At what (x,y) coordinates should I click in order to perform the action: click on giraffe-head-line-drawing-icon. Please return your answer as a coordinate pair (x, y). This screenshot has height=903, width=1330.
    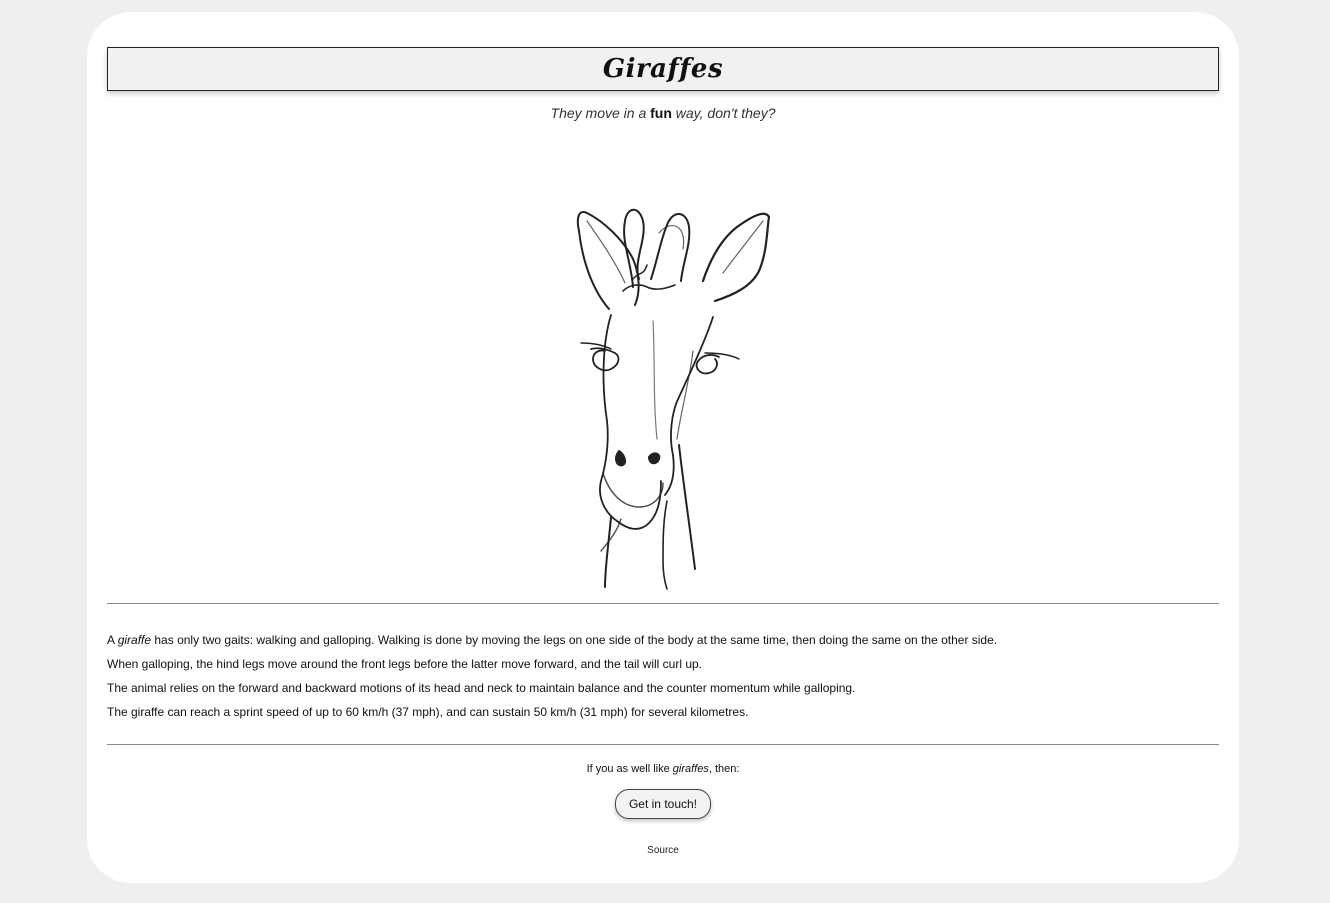
    Looking at the image, I should click on (673, 399).